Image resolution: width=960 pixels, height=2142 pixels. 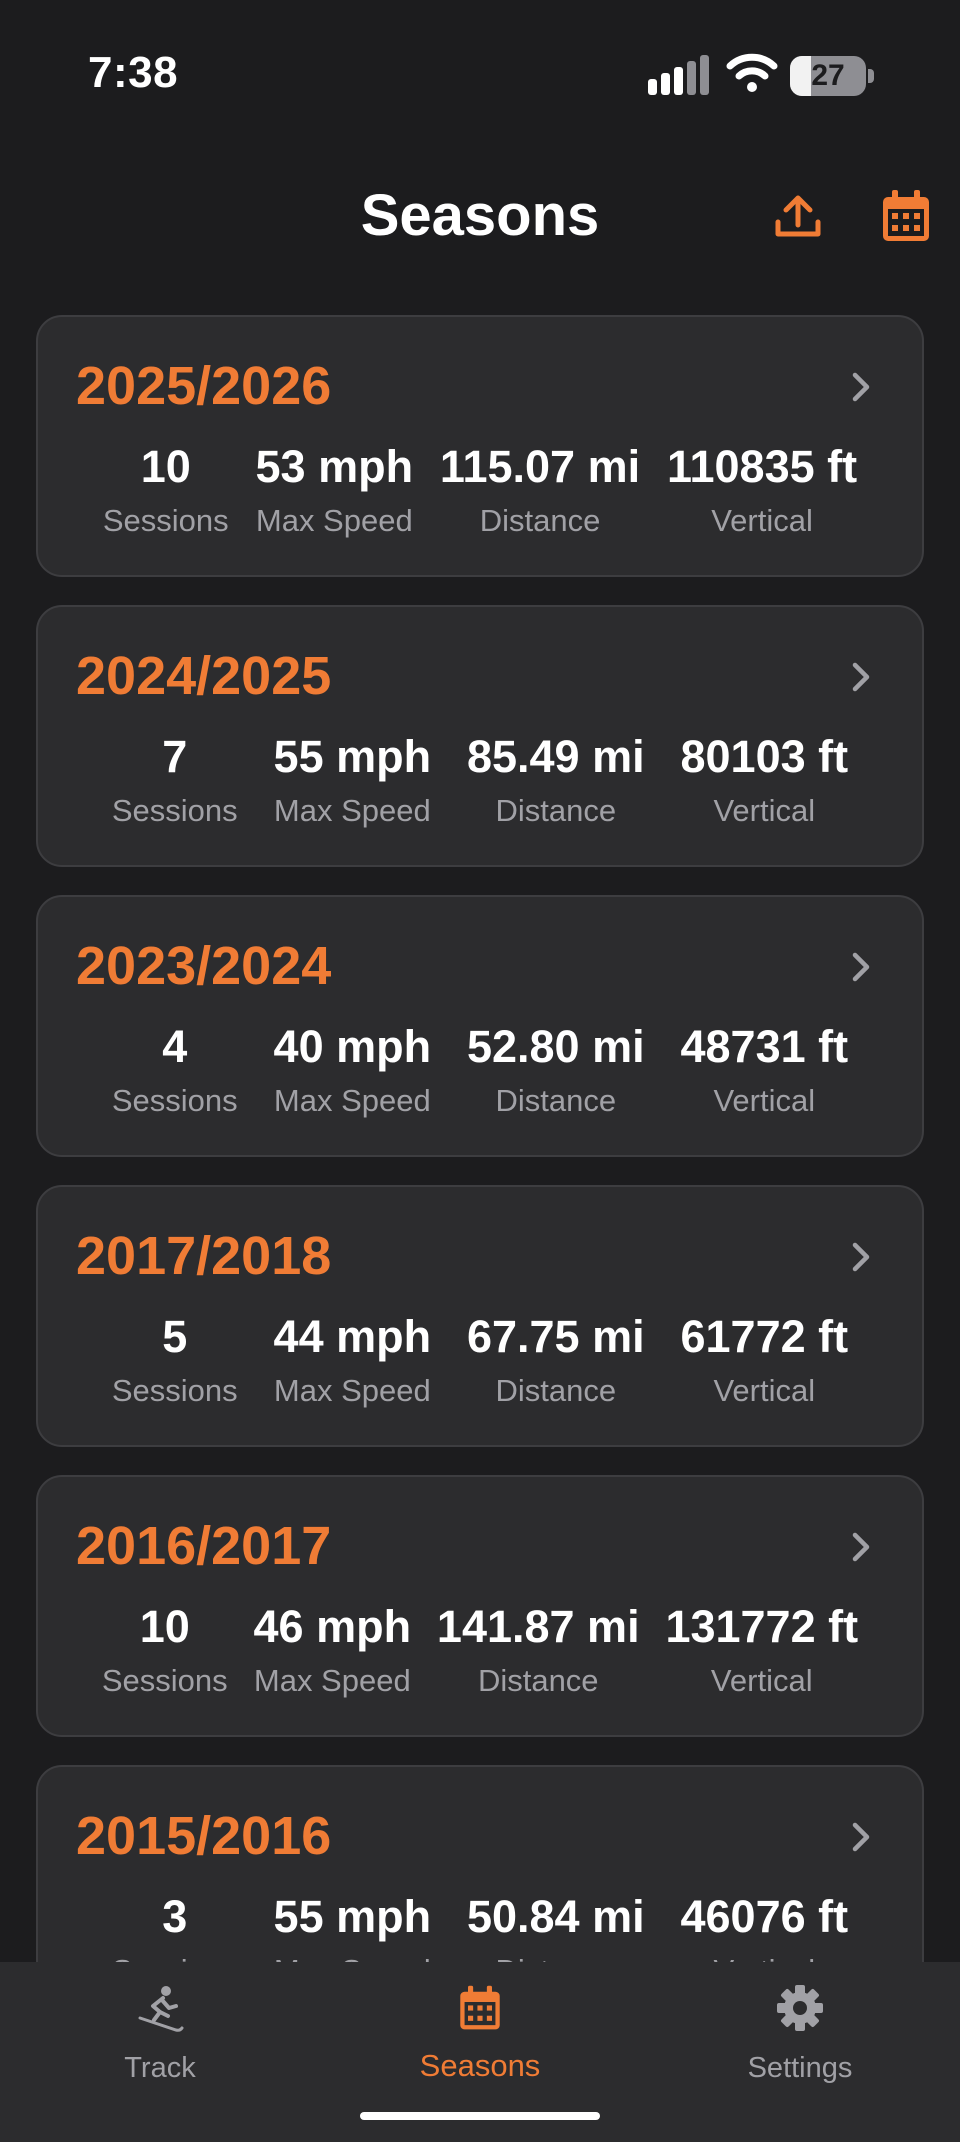 What do you see at coordinates (752, 72) in the screenshot?
I see `wifi-icon` at bounding box center [752, 72].